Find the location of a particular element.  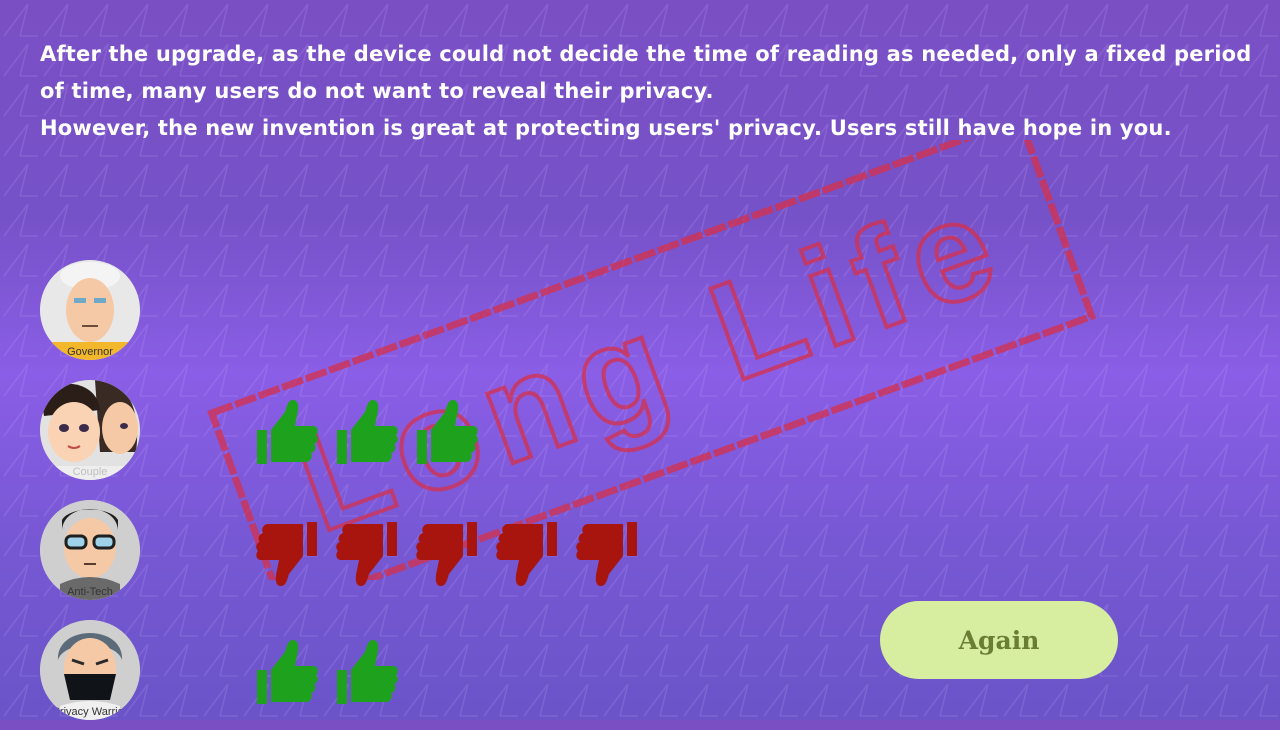

governor-avatar: Governor is located at coordinates (90, 310).